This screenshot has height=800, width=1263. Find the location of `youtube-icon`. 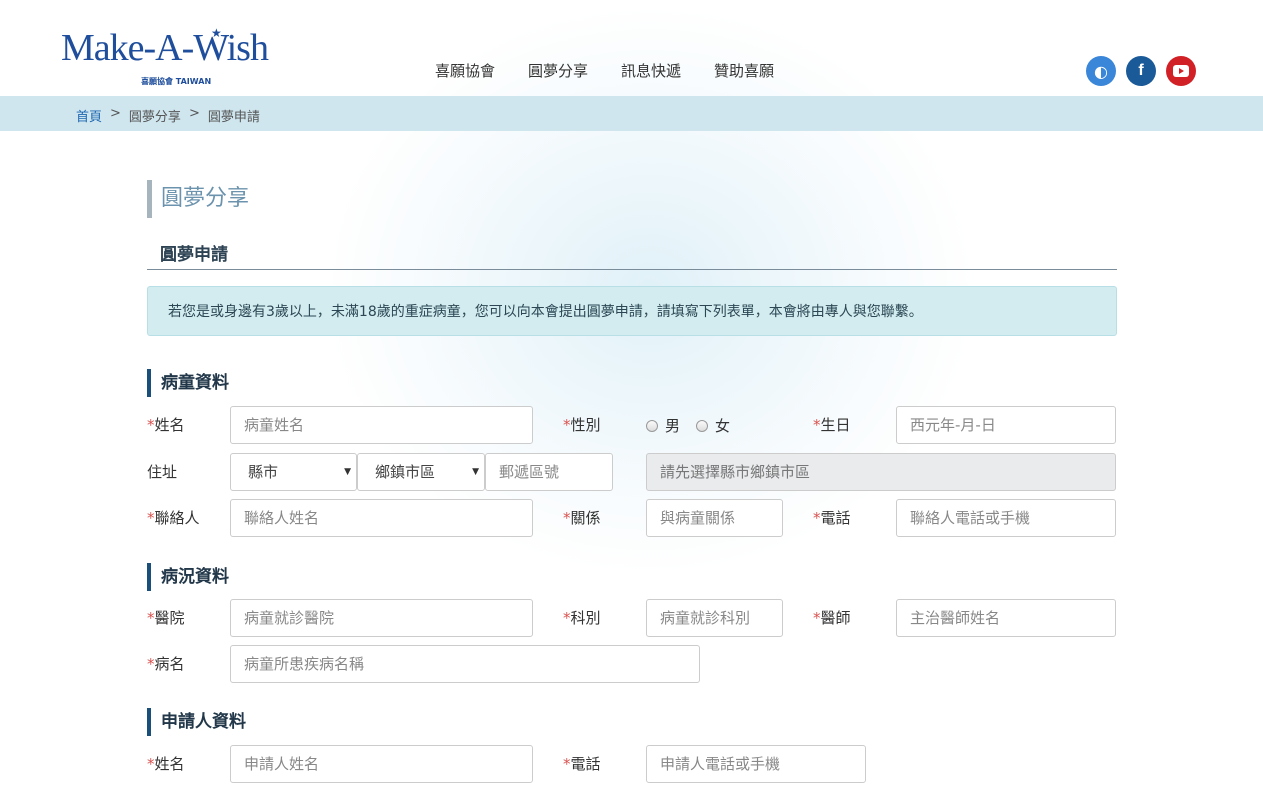

youtube-icon is located at coordinates (1181, 71).